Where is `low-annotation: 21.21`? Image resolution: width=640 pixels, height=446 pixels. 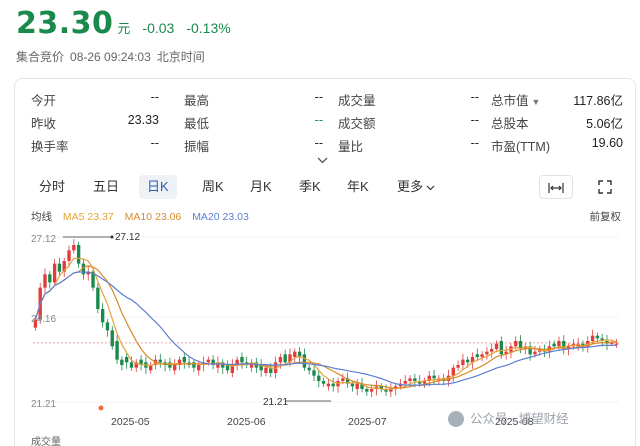 low-annotation: 21.21 is located at coordinates (275, 402).